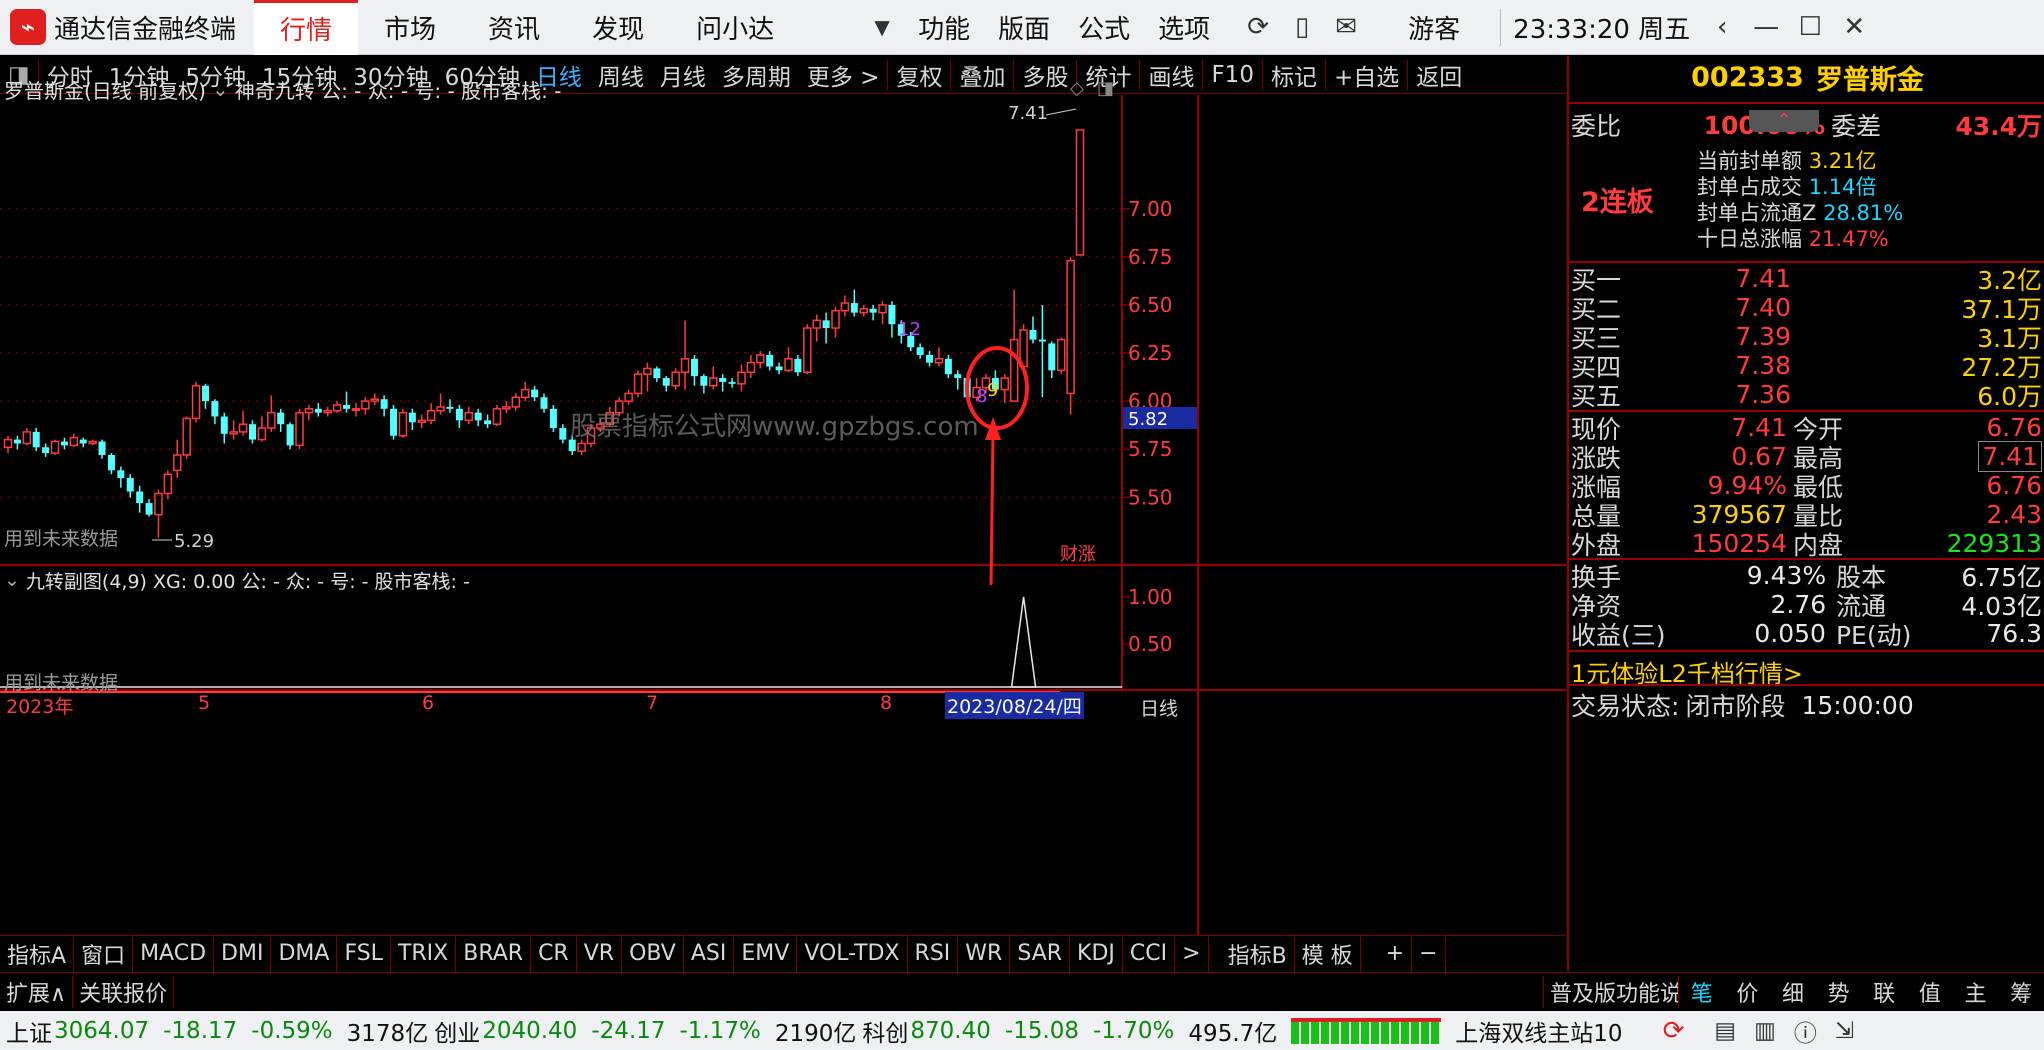 This screenshot has height=1050, width=2044. What do you see at coordinates (1294, 75) in the screenshot?
I see `action-mark: 标记` at bounding box center [1294, 75].